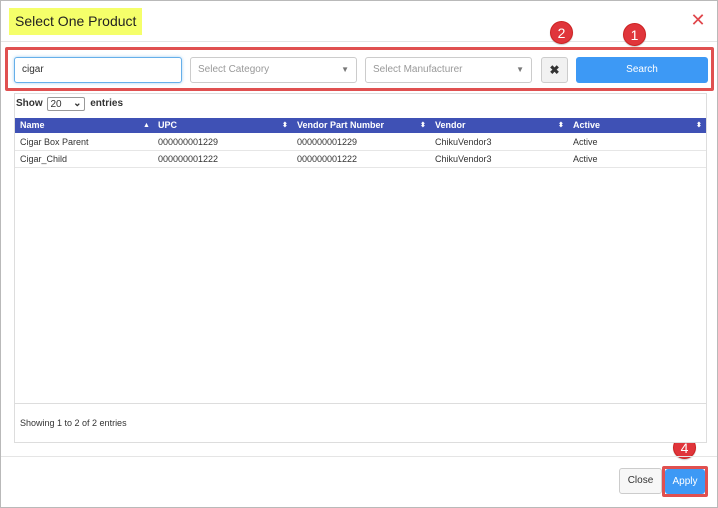 The width and height of the screenshot is (718, 508). I want to click on page-length-value: 20, so click(56, 104).